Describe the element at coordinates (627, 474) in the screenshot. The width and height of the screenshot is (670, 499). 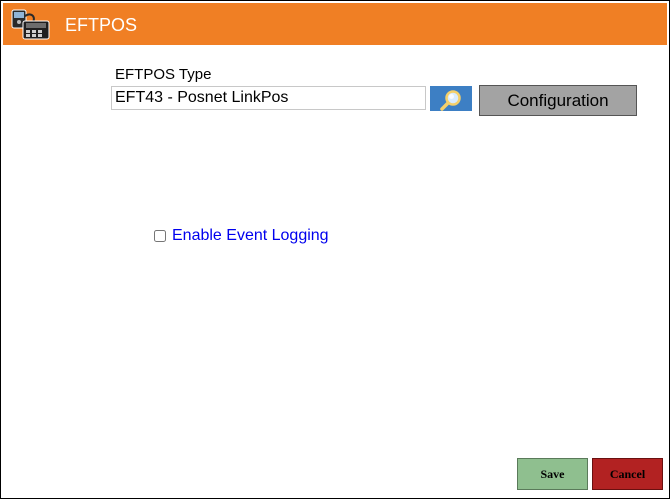
I see `cancel-button: Cancel` at that location.